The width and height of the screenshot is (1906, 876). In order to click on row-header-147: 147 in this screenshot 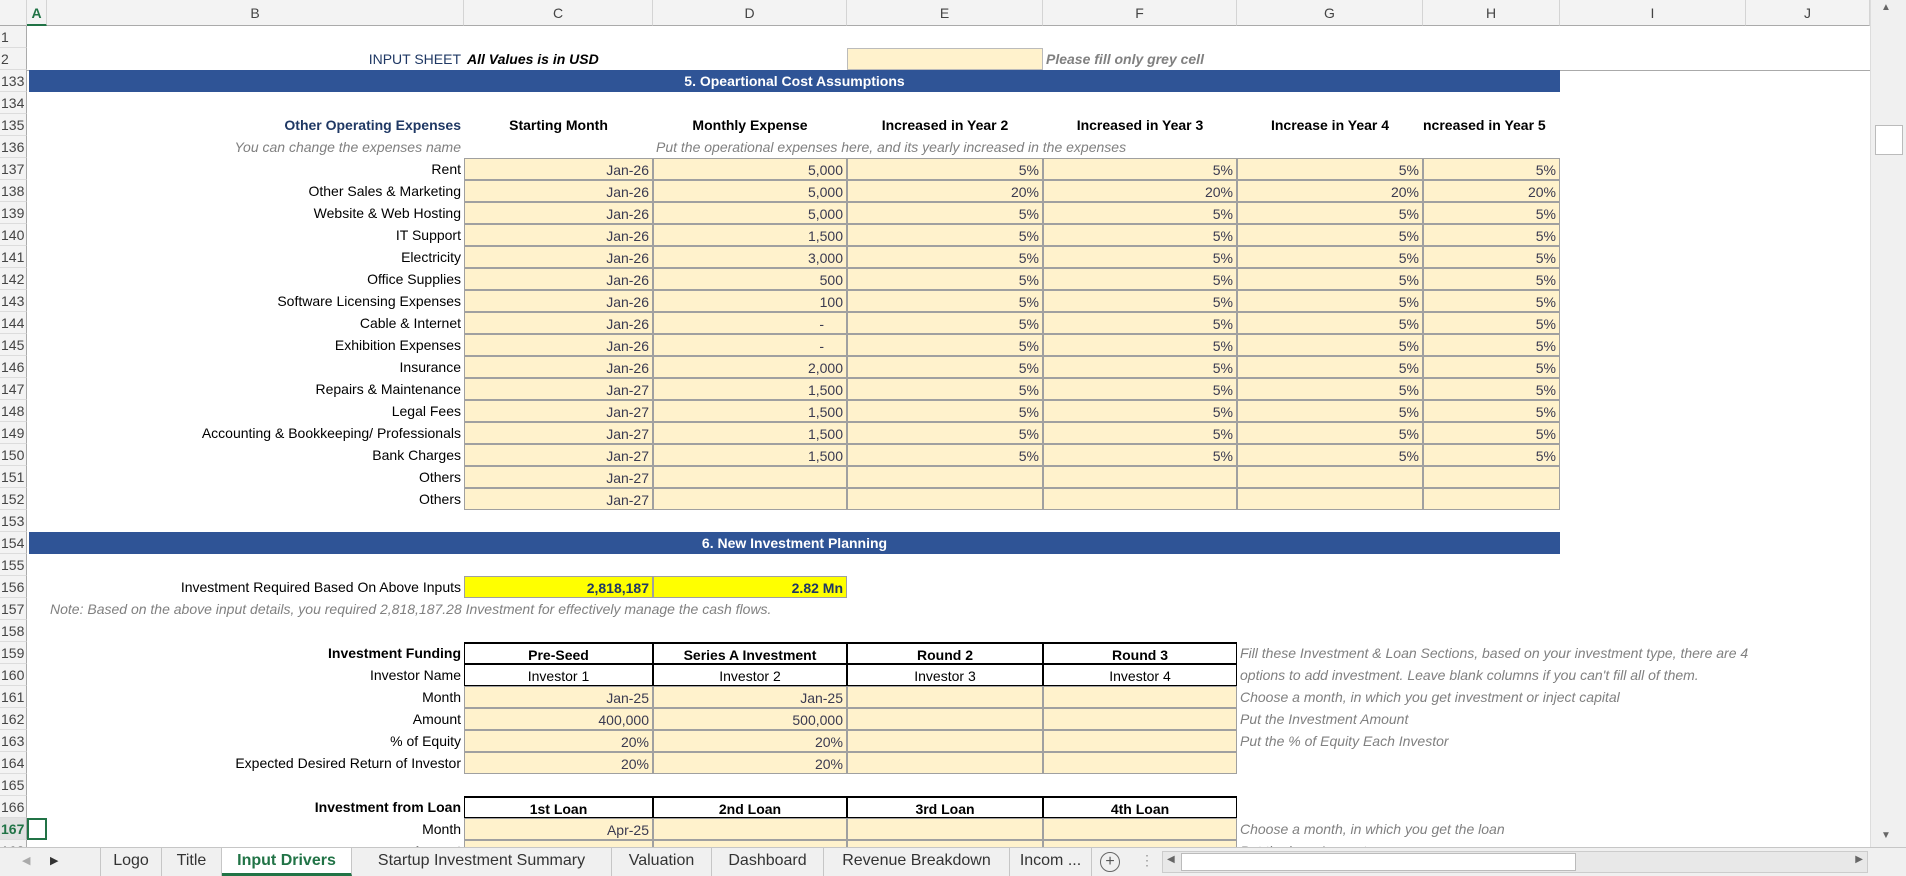, I will do `click(13, 389)`.